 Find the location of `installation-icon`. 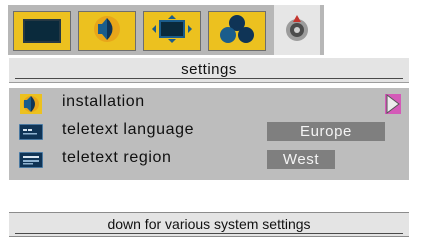

installation-icon is located at coordinates (31, 104).